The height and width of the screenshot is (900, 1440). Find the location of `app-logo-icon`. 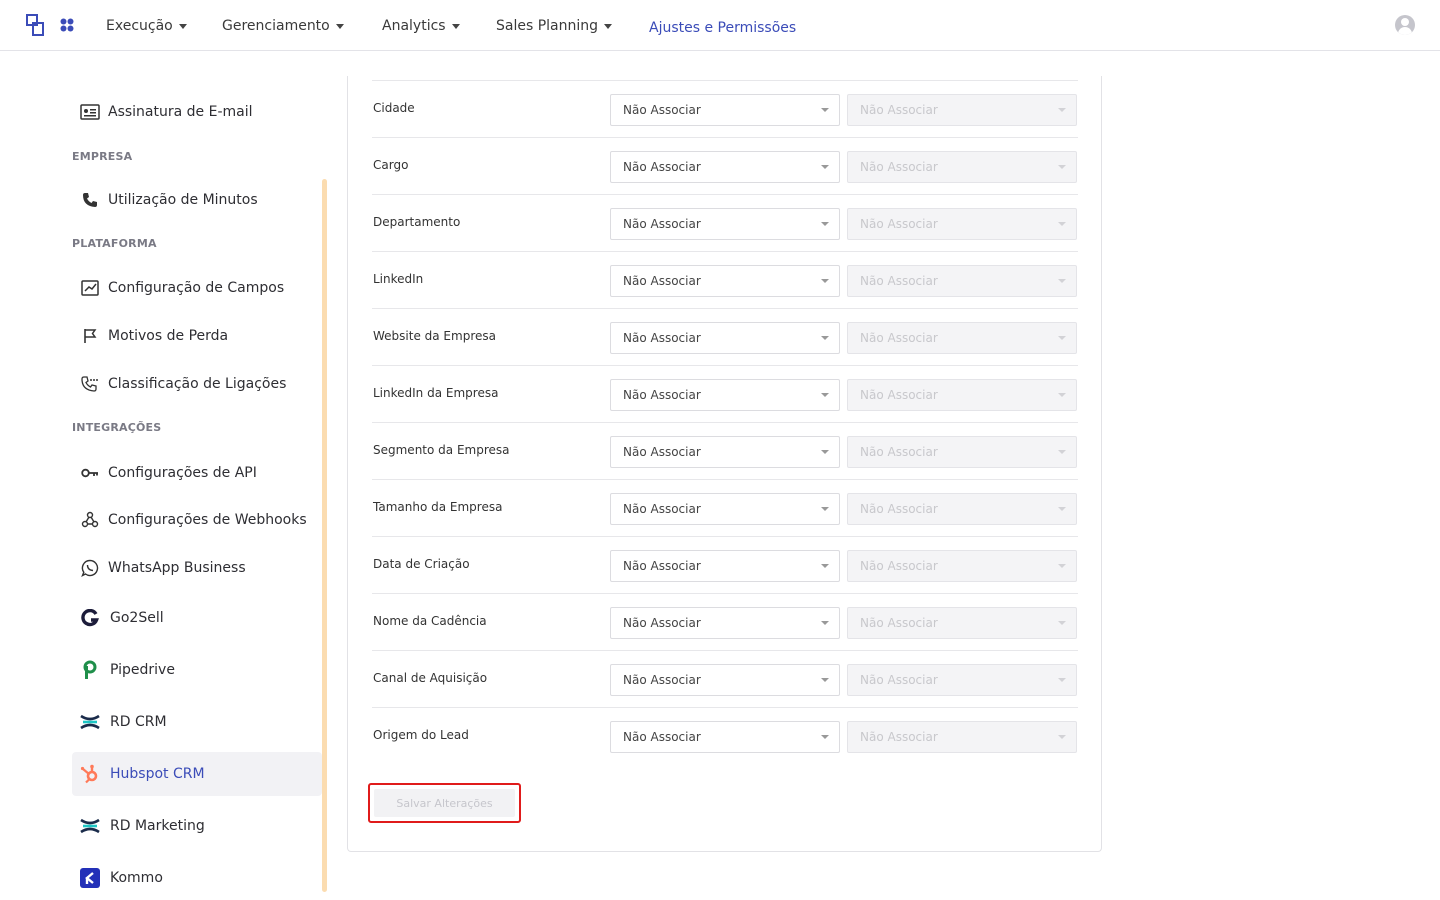

app-logo-icon is located at coordinates (35, 25).